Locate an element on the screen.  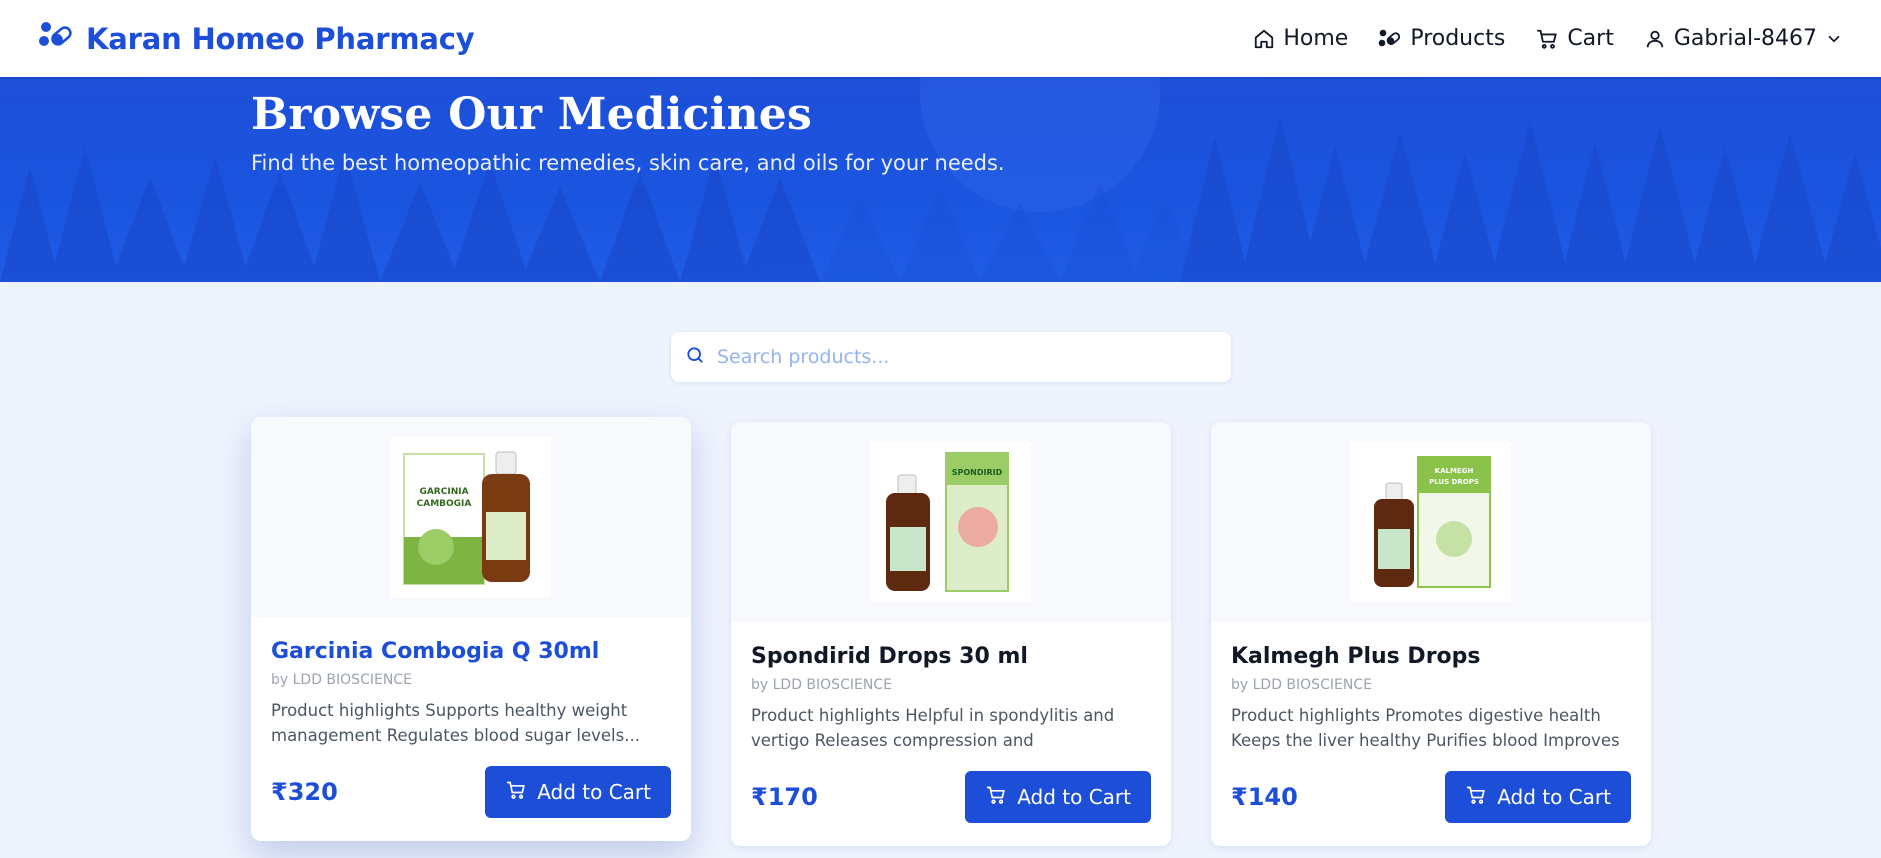
nav-cart: Cart is located at coordinates (1574, 38).